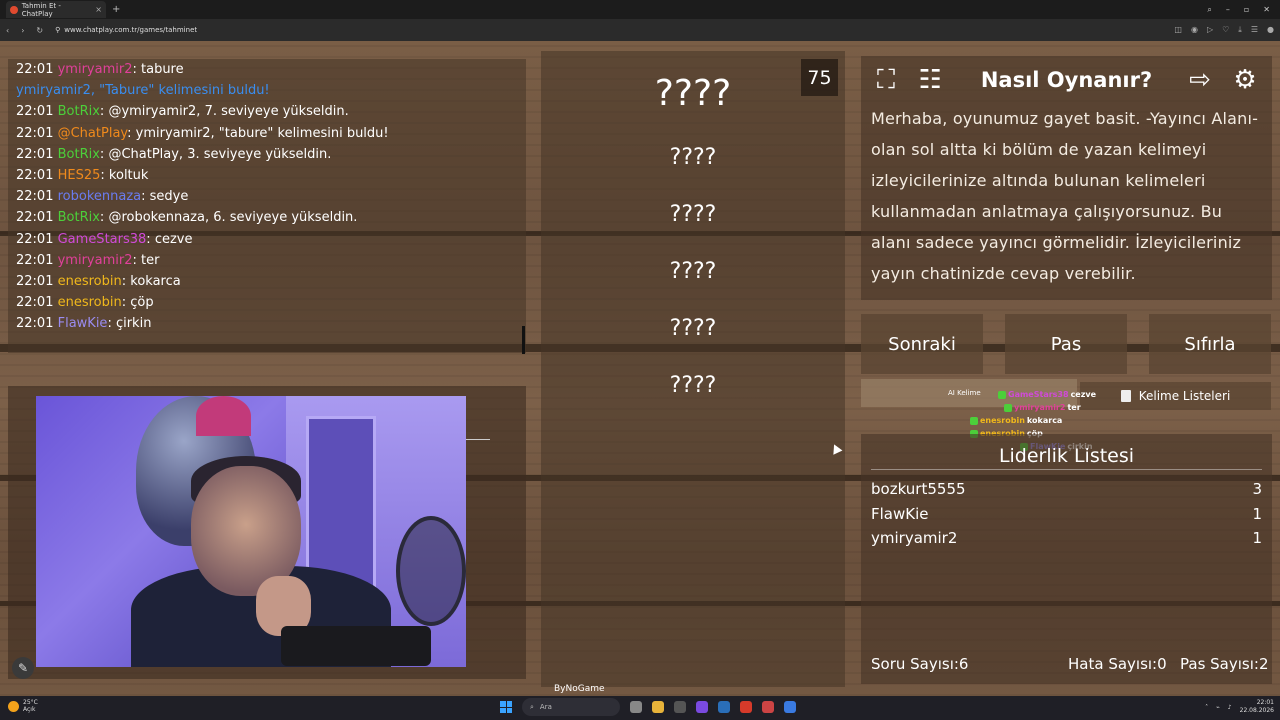 This screenshot has width=1280, height=720. Describe the element at coordinates (39, 30) in the screenshot. I see `reload-icon: ↻` at that location.